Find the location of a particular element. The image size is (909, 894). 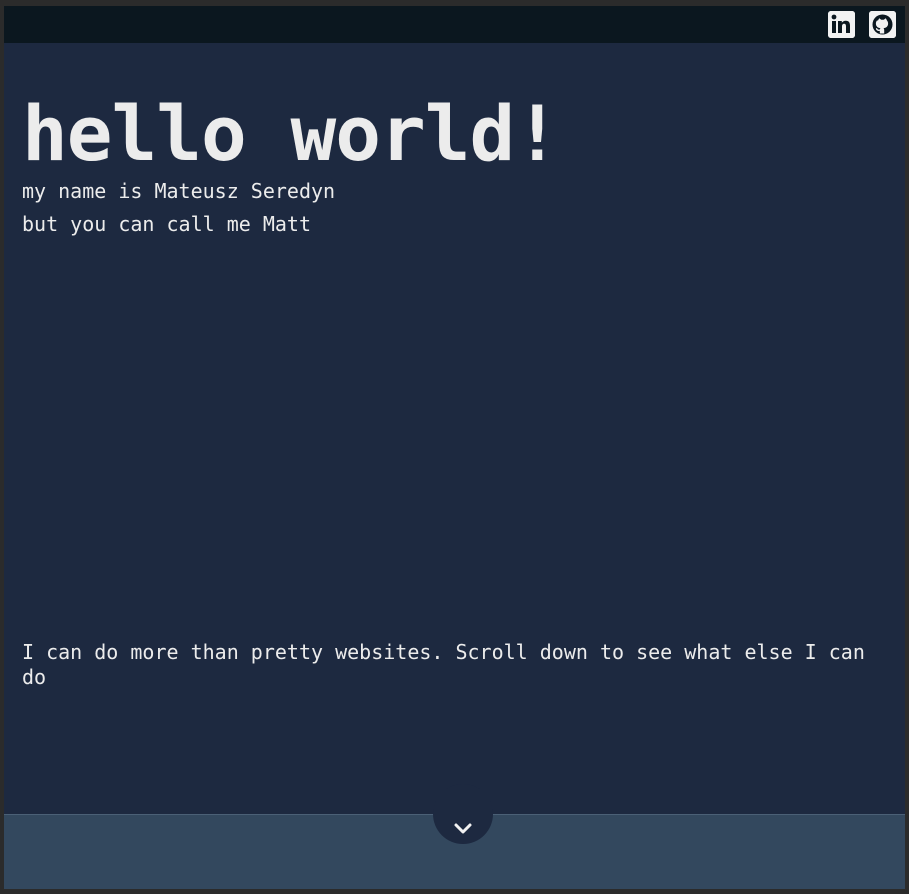

github-link is located at coordinates (882, 24).